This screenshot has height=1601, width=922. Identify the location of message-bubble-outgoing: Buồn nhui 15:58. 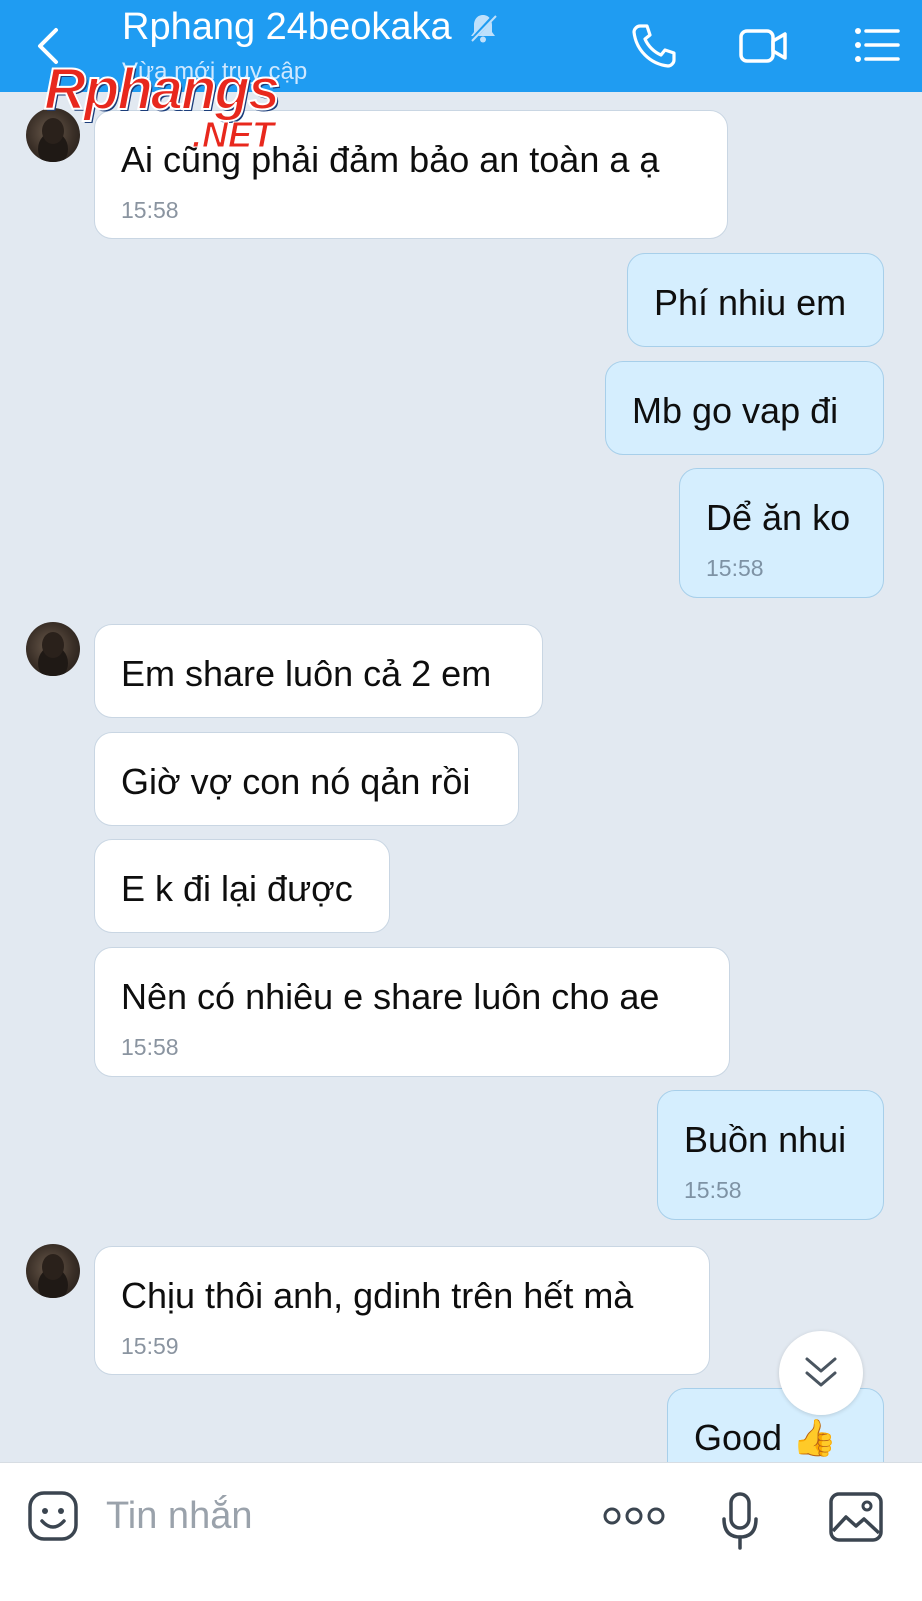
(770, 1155).